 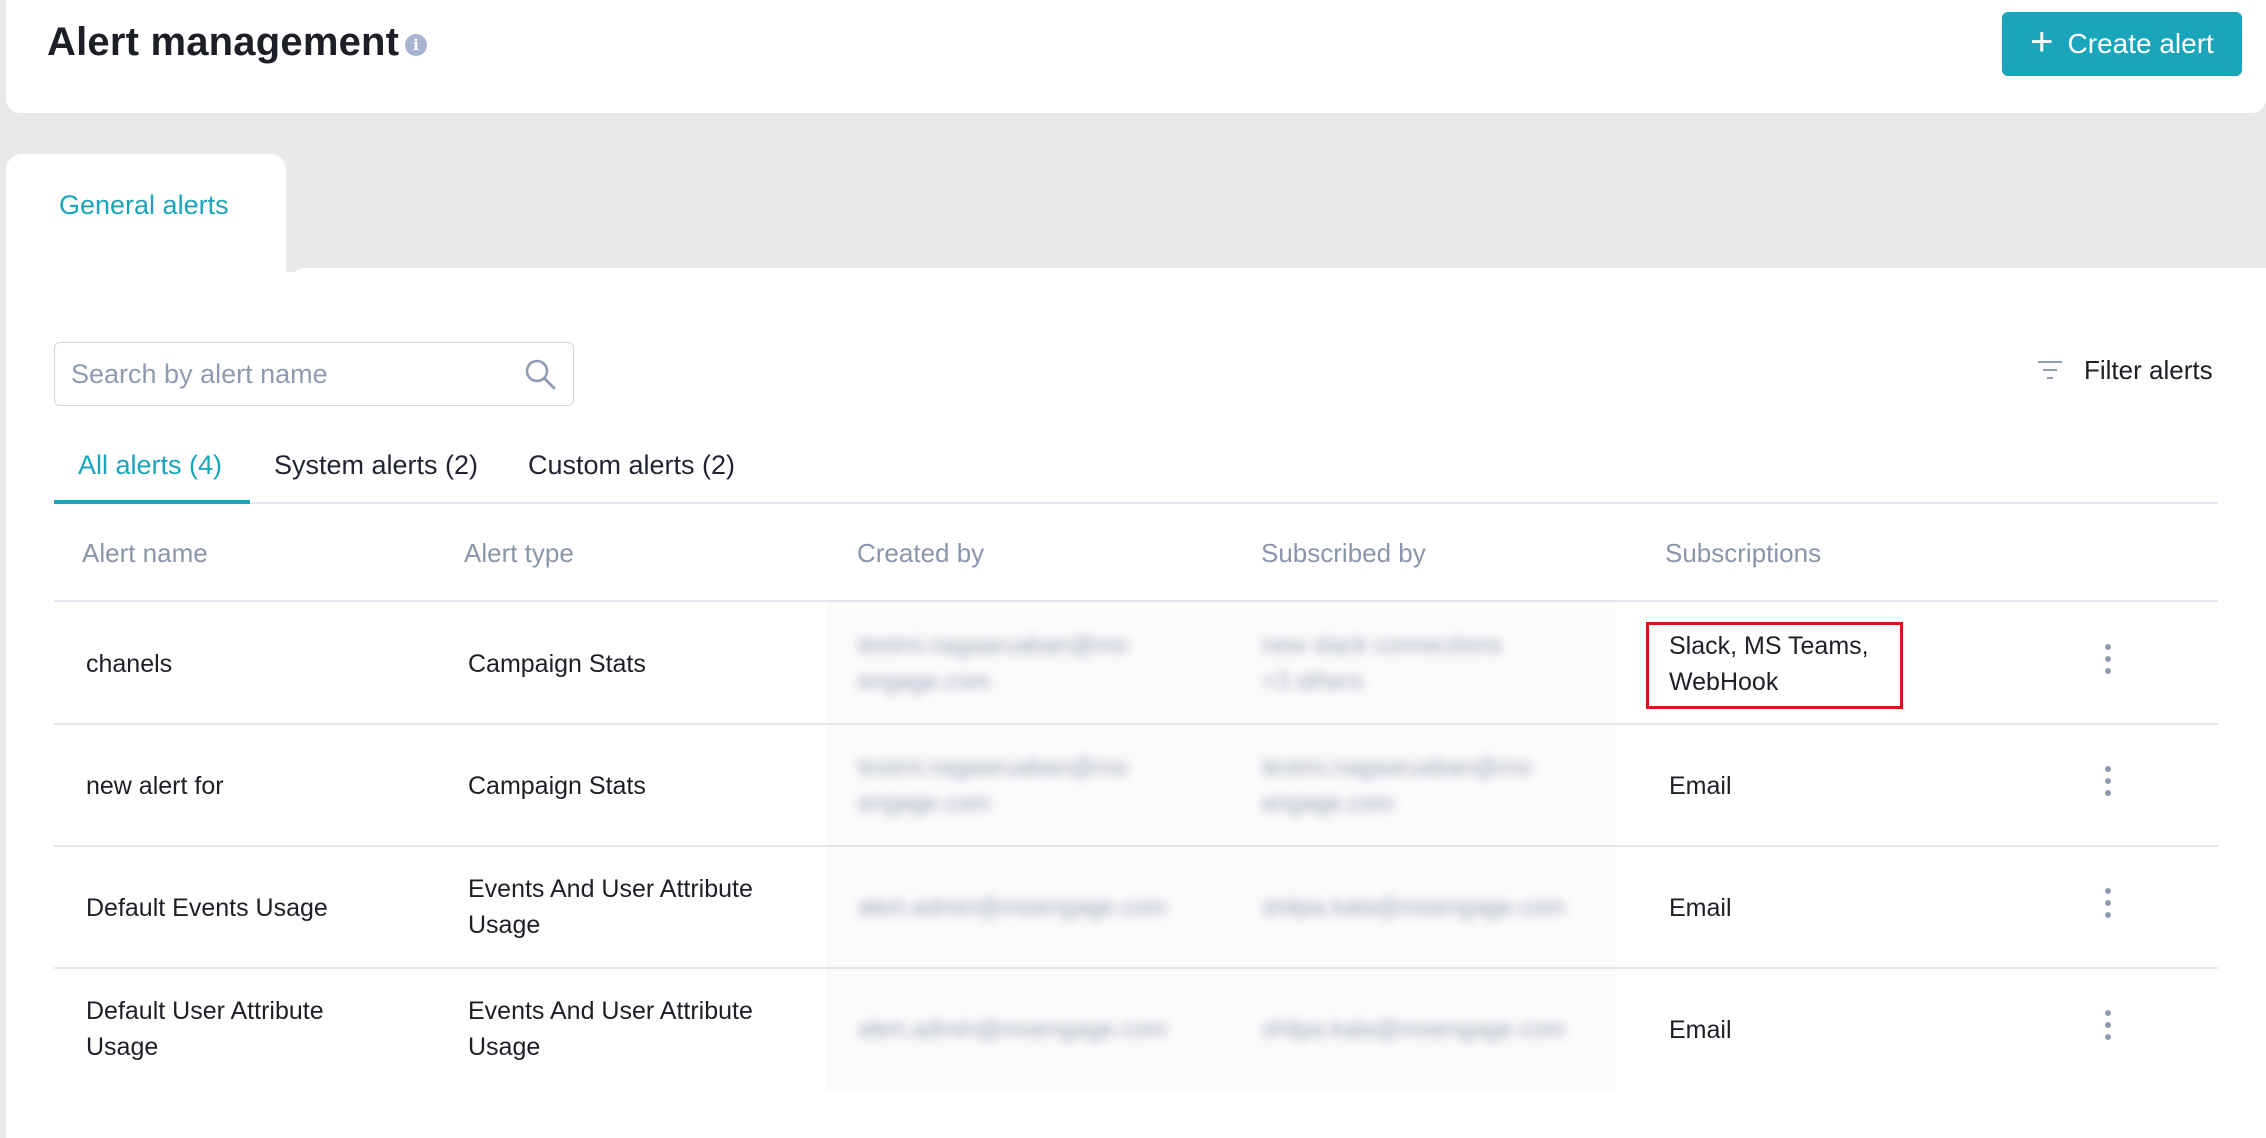 I want to click on info-icon: i, so click(x=416, y=45).